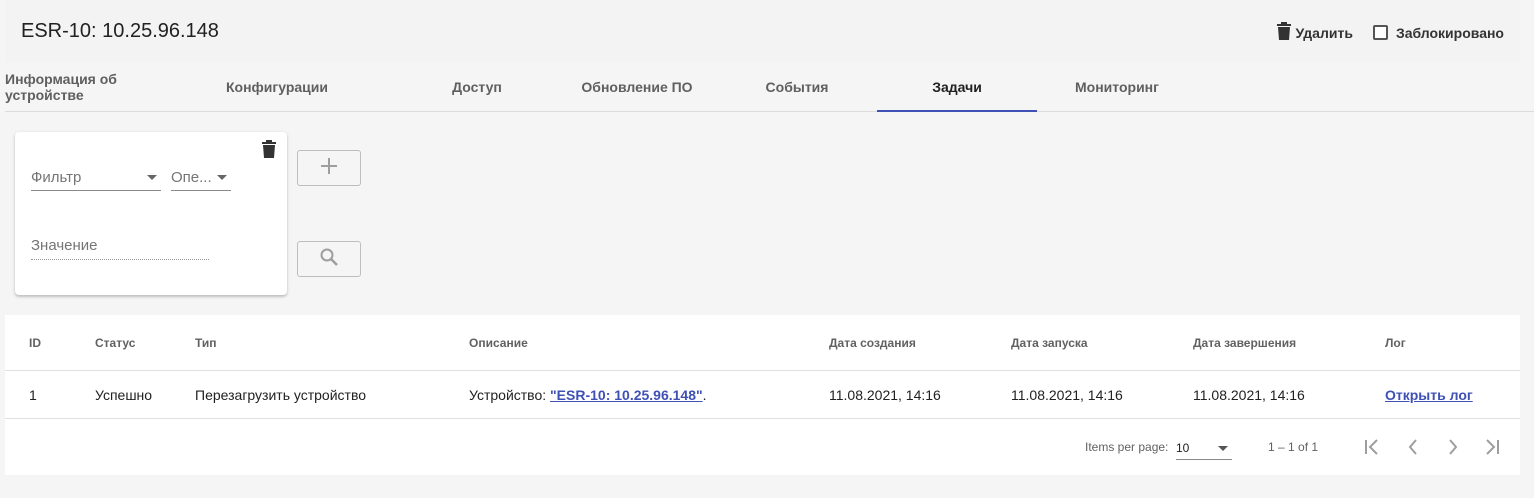 The image size is (1534, 498). I want to click on filter-field-placeholder: Фильтр, so click(56, 177).